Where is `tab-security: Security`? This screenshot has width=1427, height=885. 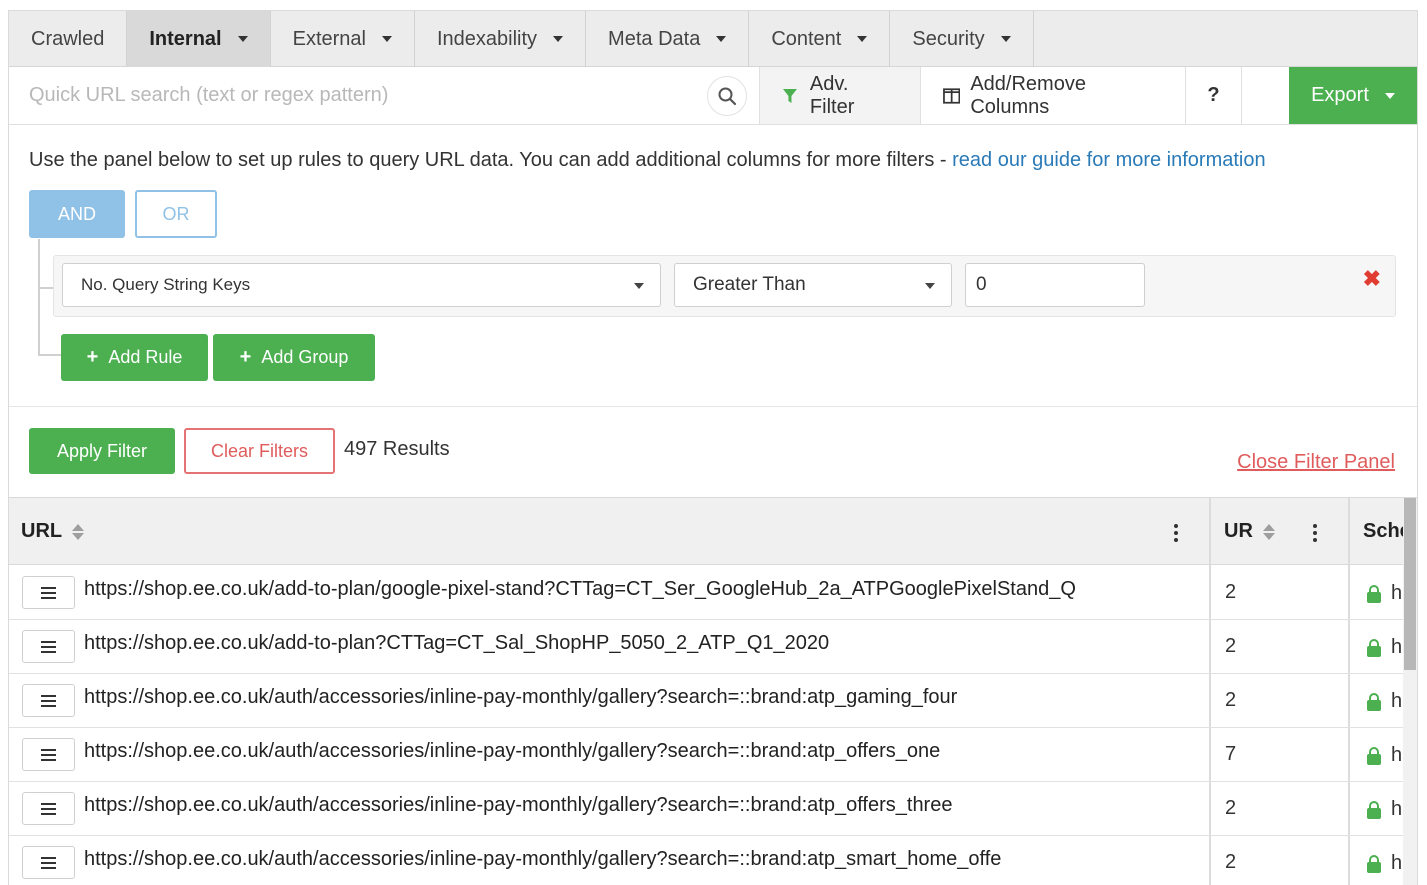
tab-security: Security is located at coordinates (962, 39).